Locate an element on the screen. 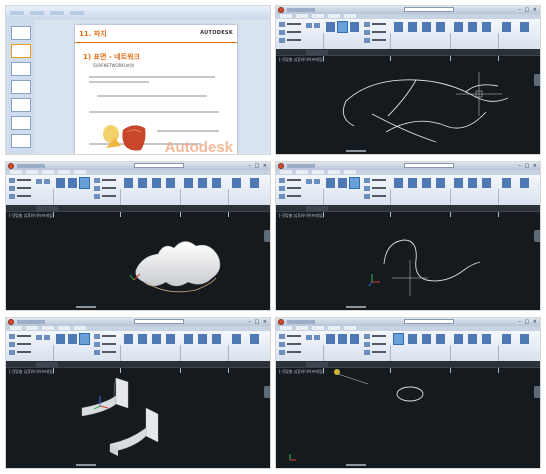 This screenshot has width=546, height=474. slide-thumb is located at coordinates (21, 69).